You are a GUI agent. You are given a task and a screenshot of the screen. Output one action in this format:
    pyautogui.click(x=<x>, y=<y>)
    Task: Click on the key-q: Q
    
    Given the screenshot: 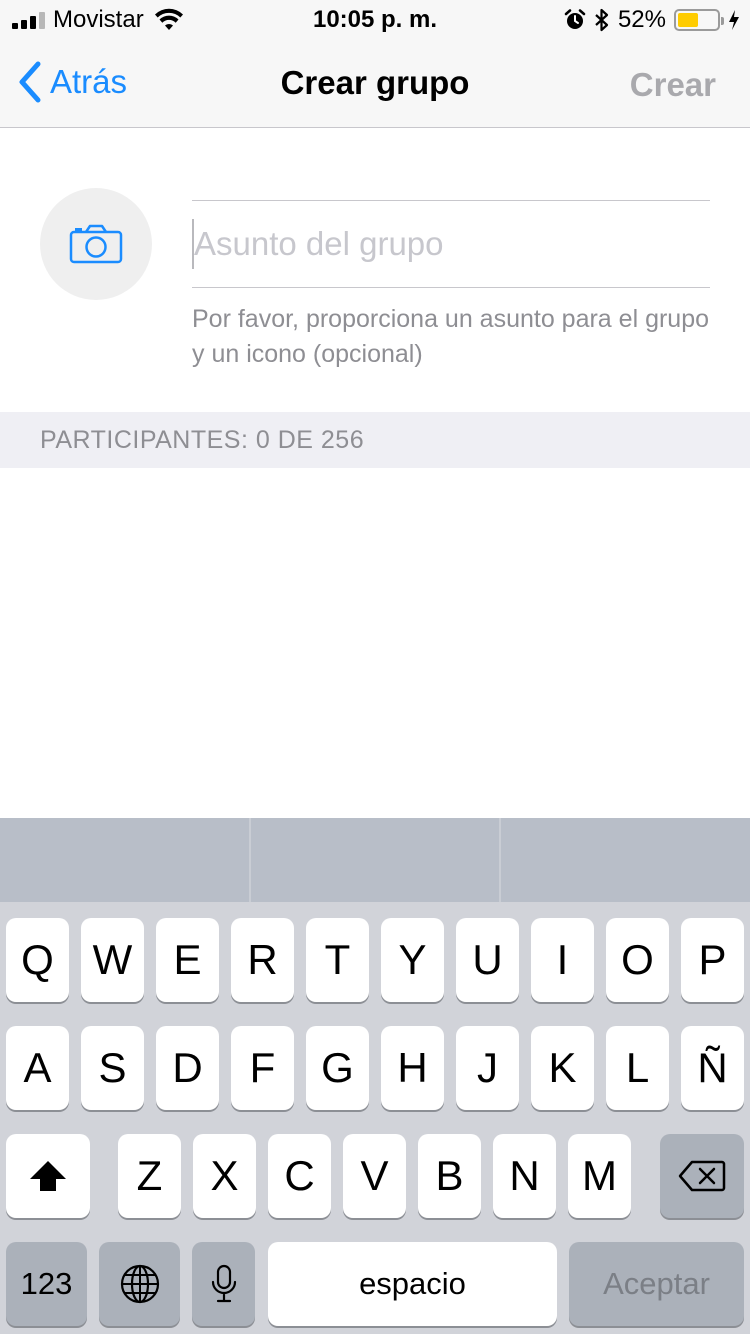 What is the action you would take?
    pyautogui.click(x=37, y=960)
    